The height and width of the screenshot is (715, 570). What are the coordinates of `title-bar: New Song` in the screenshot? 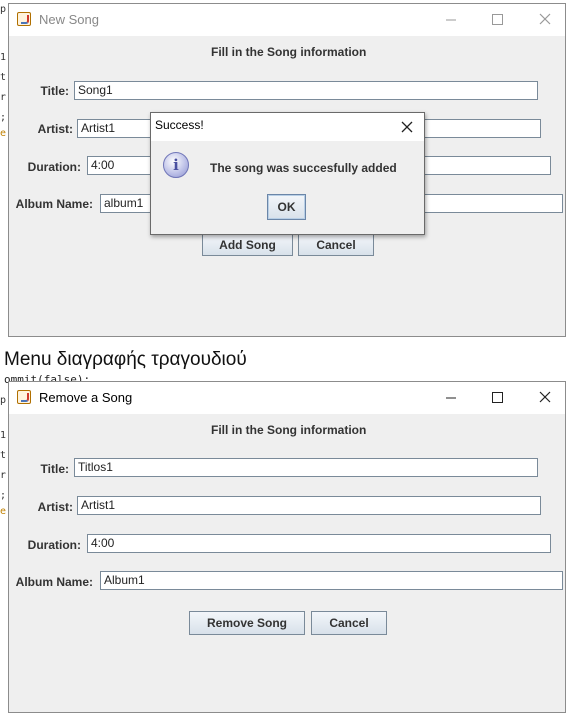 It's located at (287, 20).